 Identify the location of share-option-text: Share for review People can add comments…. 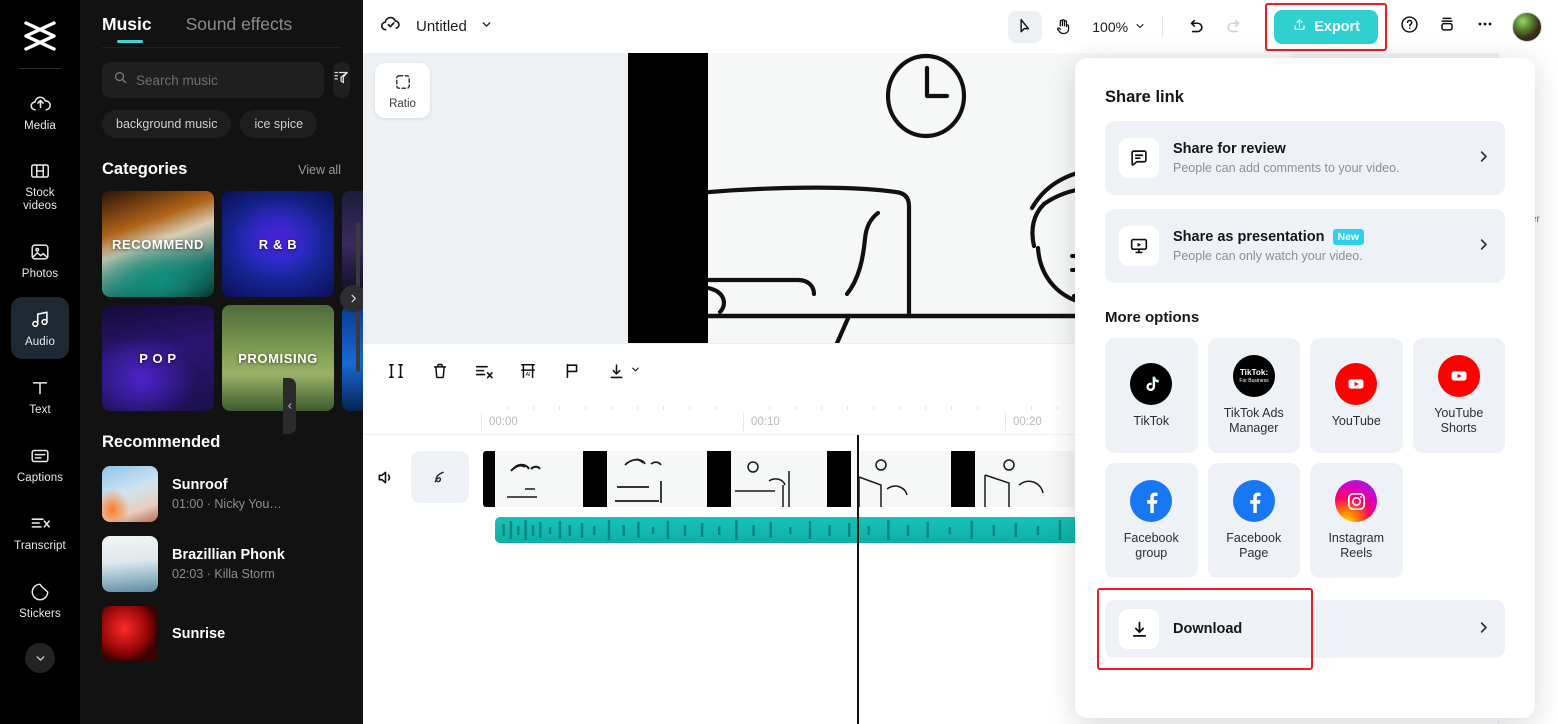
(1314, 158).